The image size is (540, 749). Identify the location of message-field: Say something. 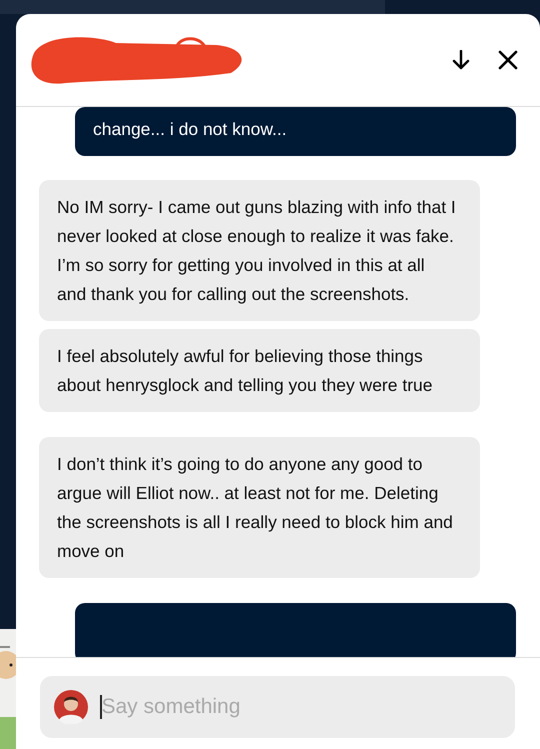
(277, 707).